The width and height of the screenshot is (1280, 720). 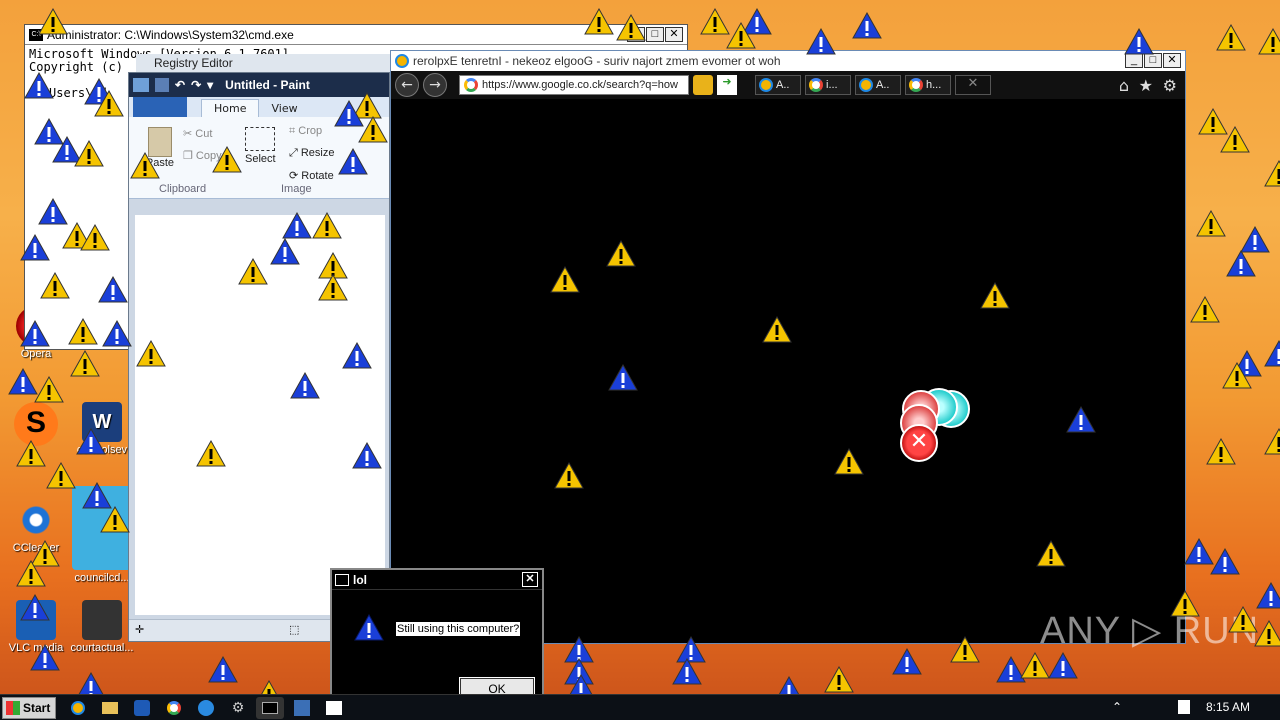 What do you see at coordinates (407, 85) in the screenshot?
I see `back-button: ←` at bounding box center [407, 85].